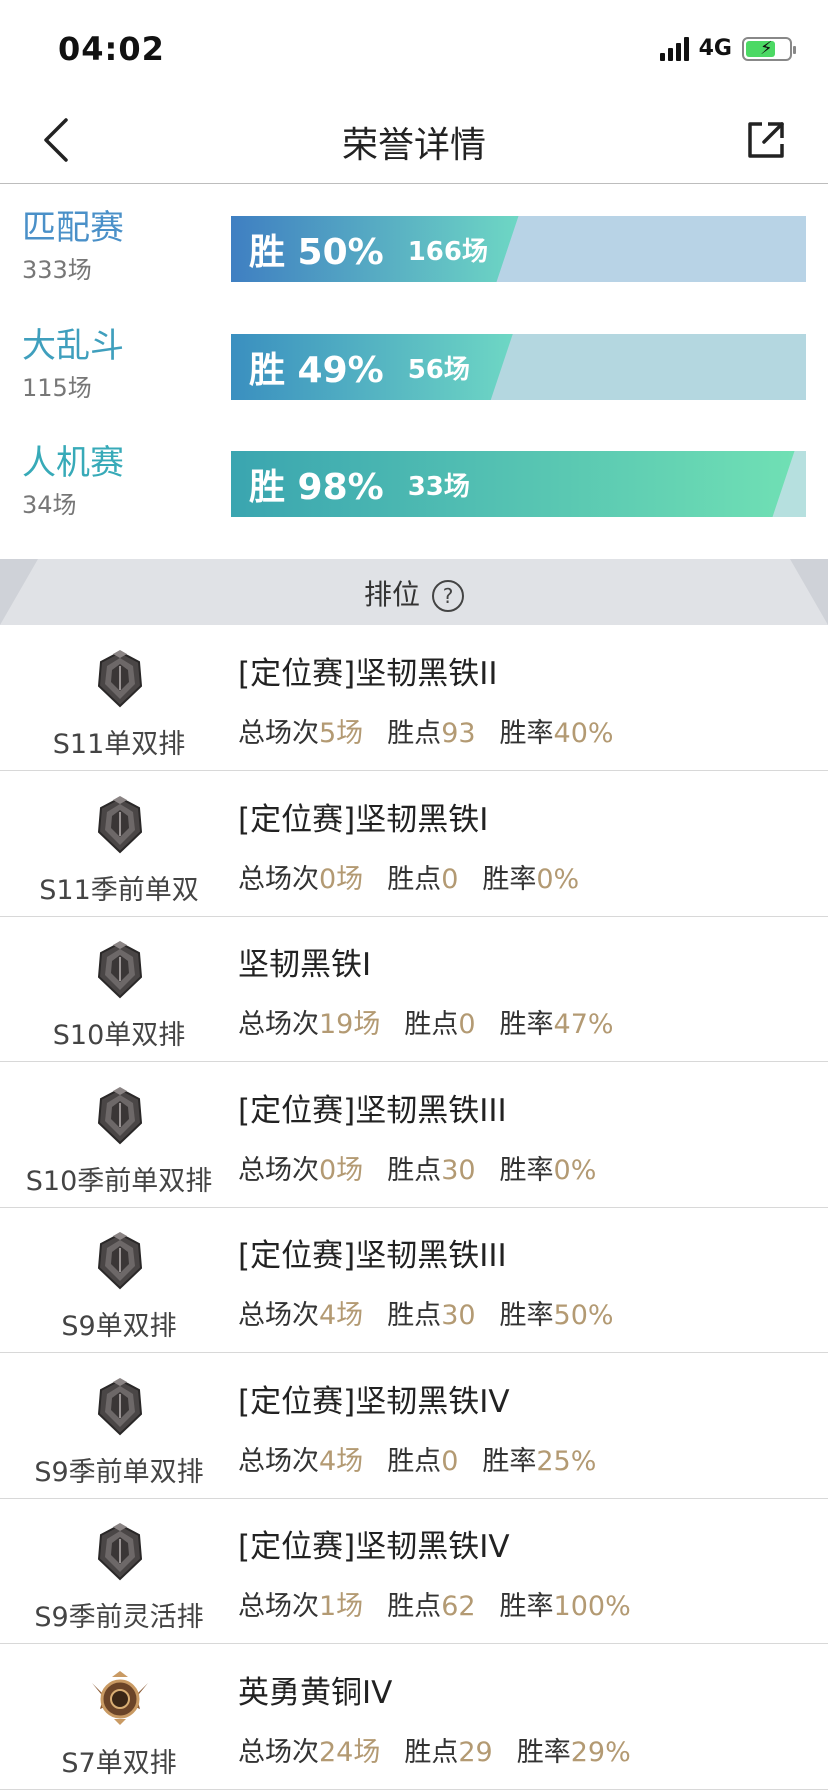  I want to click on total-games-value: 19场, so click(350, 1024).